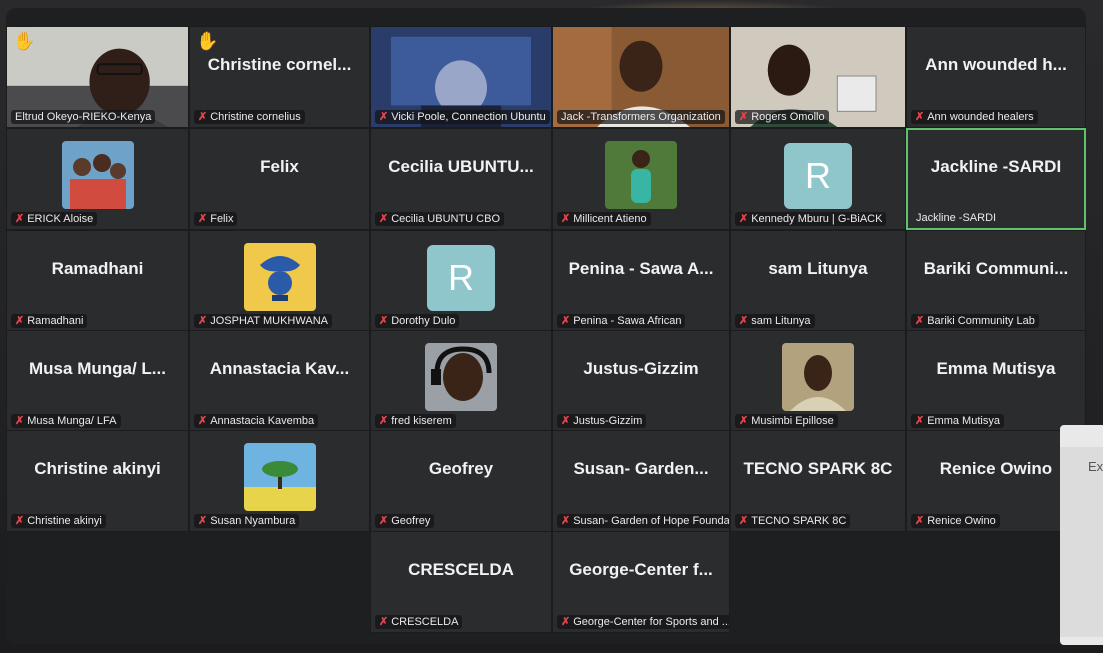  What do you see at coordinates (996, 179) in the screenshot?
I see `participant-tile: Jackline -SARDI Jackline -SARDI` at bounding box center [996, 179].